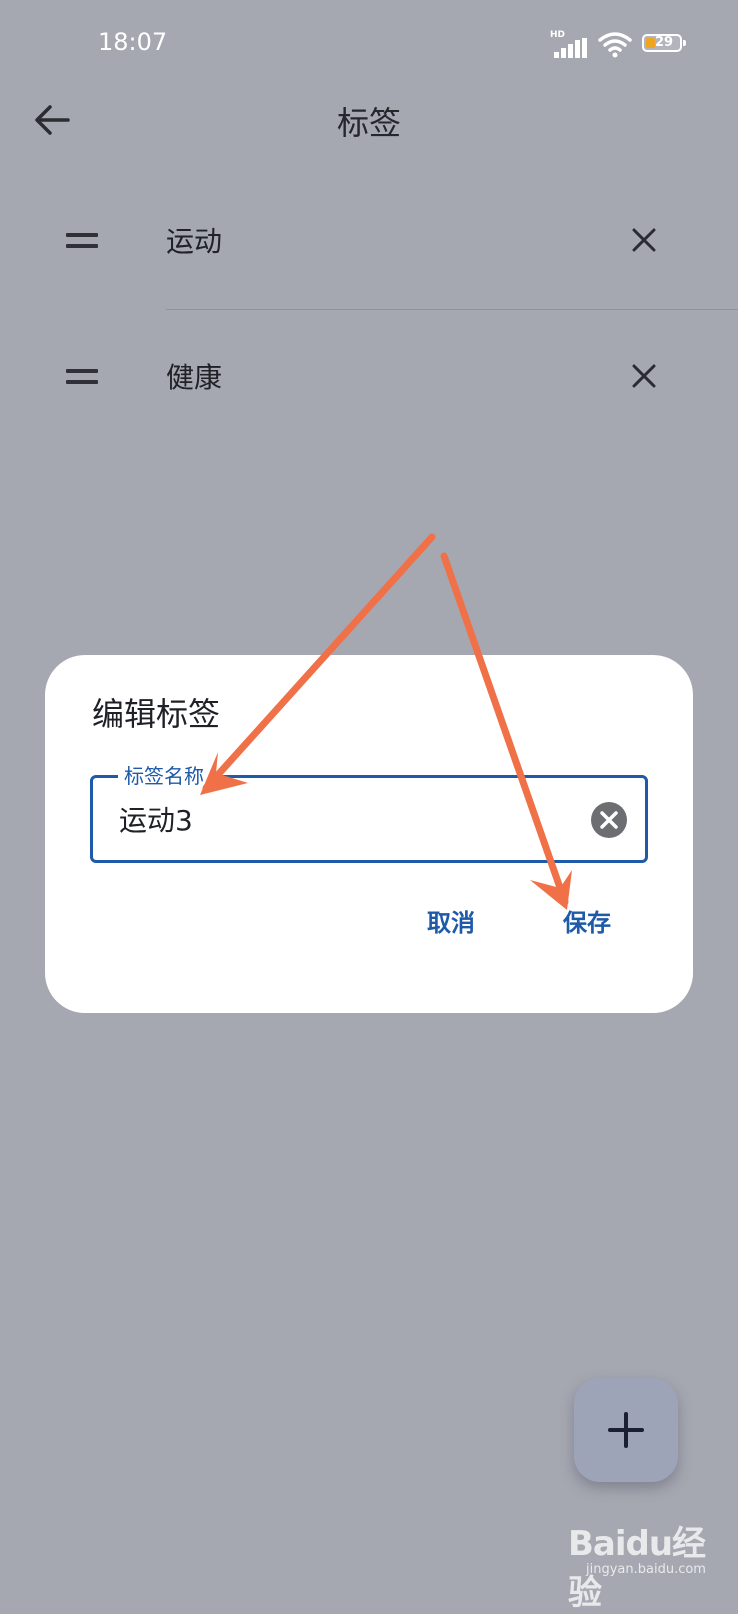 The height and width of the screenshot is (1614, 738). I want to click on plus-icon, so click(626, 1430).